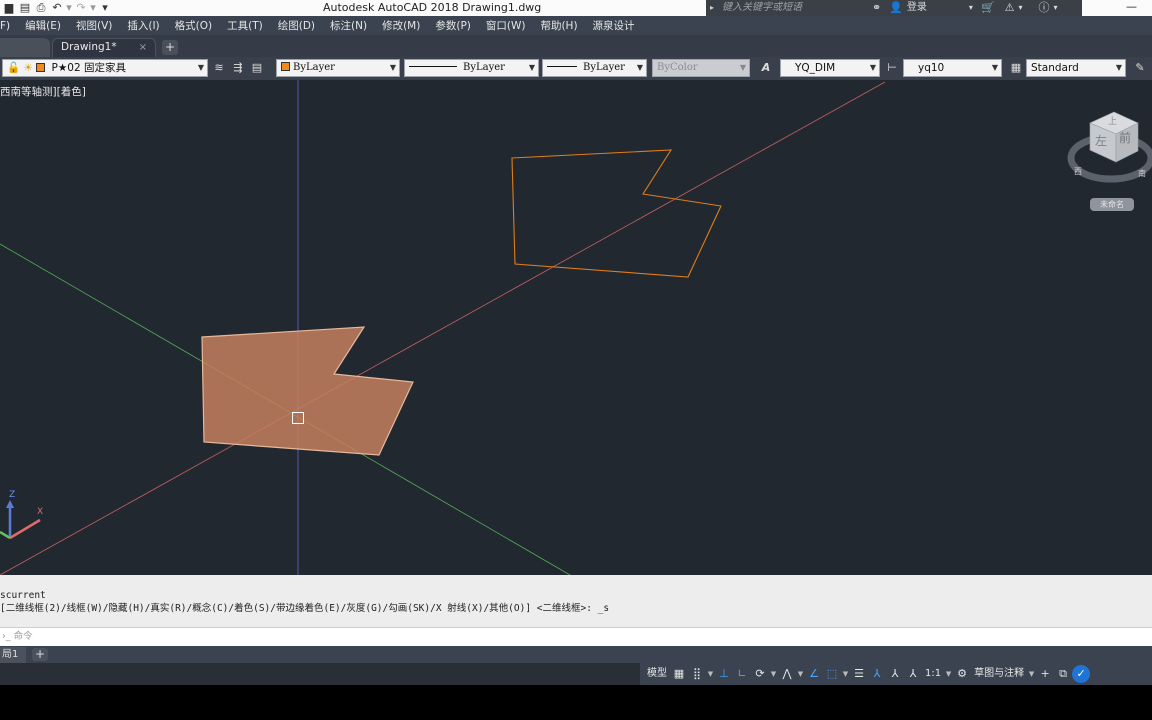  Describe the element at coordinates (712, 8) in the screenshot. I see `search-expand-icon: ▸` at that location.